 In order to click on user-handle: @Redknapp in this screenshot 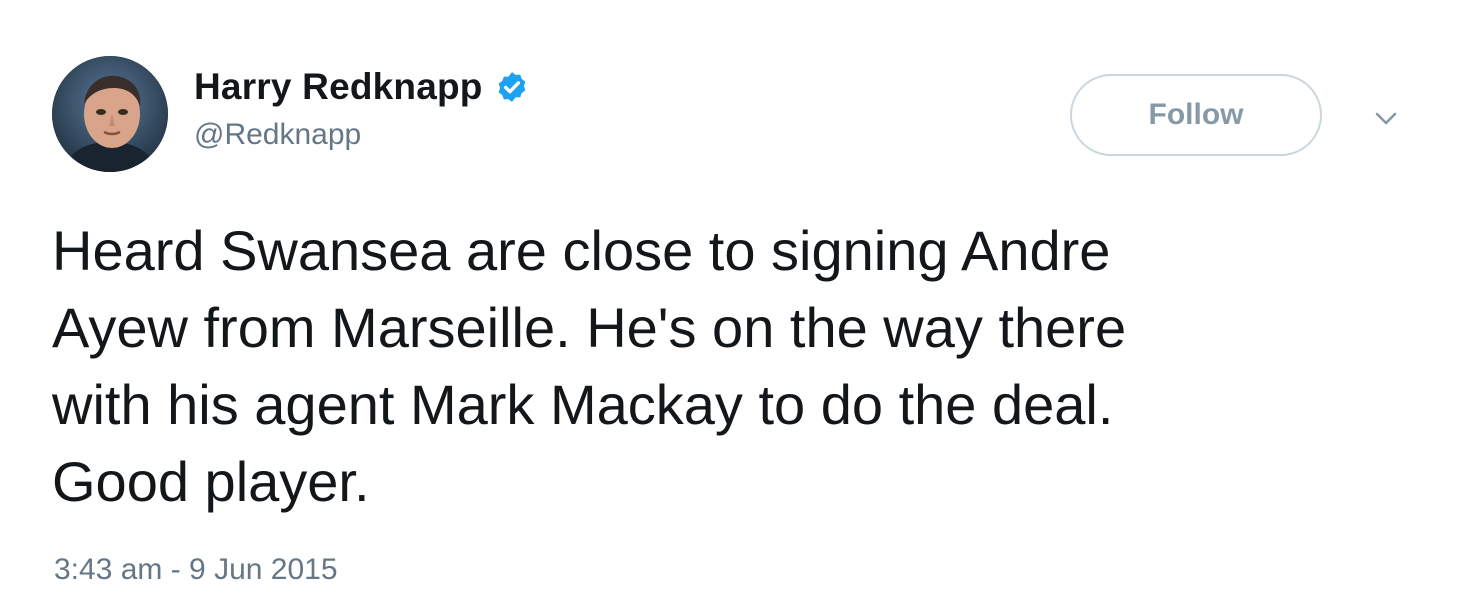, I will do `click(361, 135)`.